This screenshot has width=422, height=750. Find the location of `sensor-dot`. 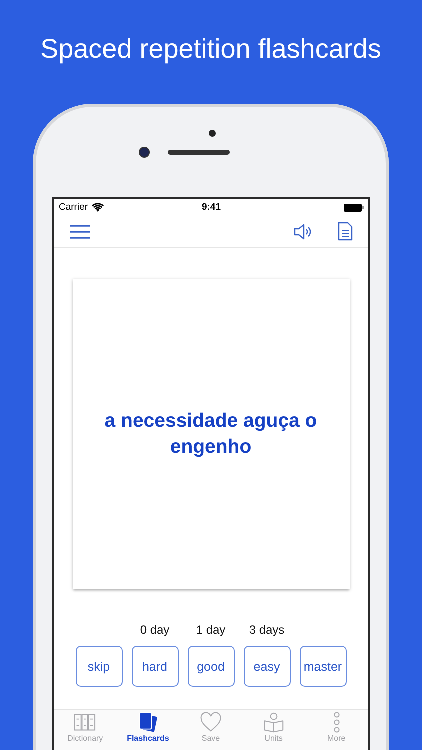

sensor-dot is located at coordinates (212, 133).